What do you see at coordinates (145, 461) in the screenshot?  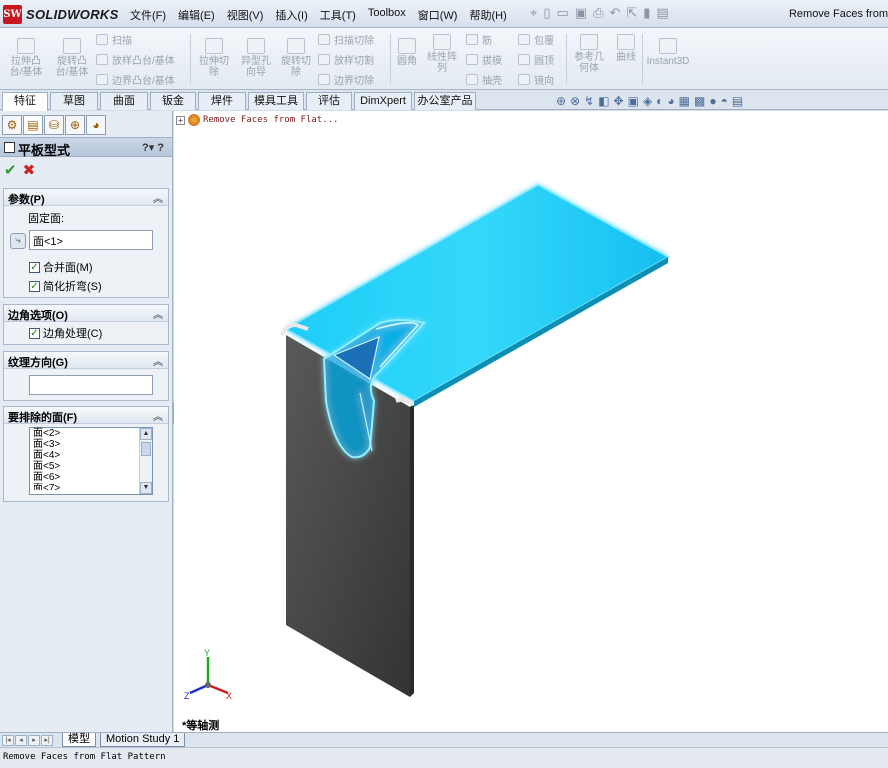 I see `list-scrollbar: ▲ ▼` at bounding box center [145, 461].